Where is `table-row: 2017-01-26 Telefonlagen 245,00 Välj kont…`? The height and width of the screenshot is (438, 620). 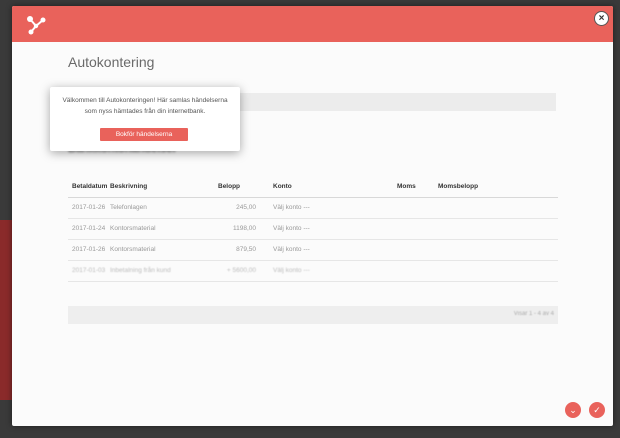 table-row: 2017-01-26 Telefonlagen 245,00 Välj kont… is located at coordinates (313, 208).